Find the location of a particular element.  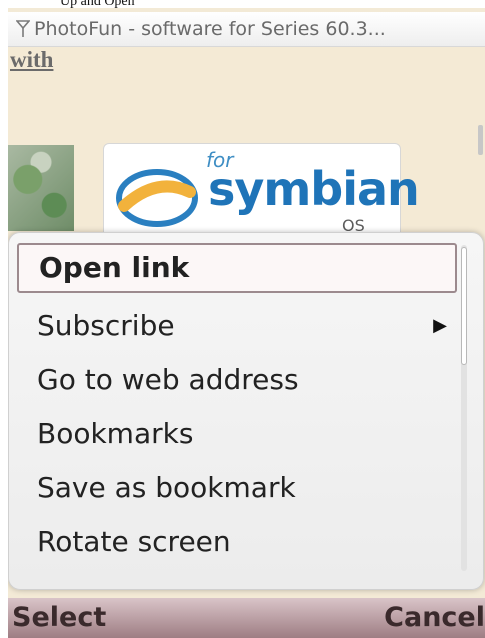

menu-item-bookmarks: Bookmarks is located at coordinates (237, 434).